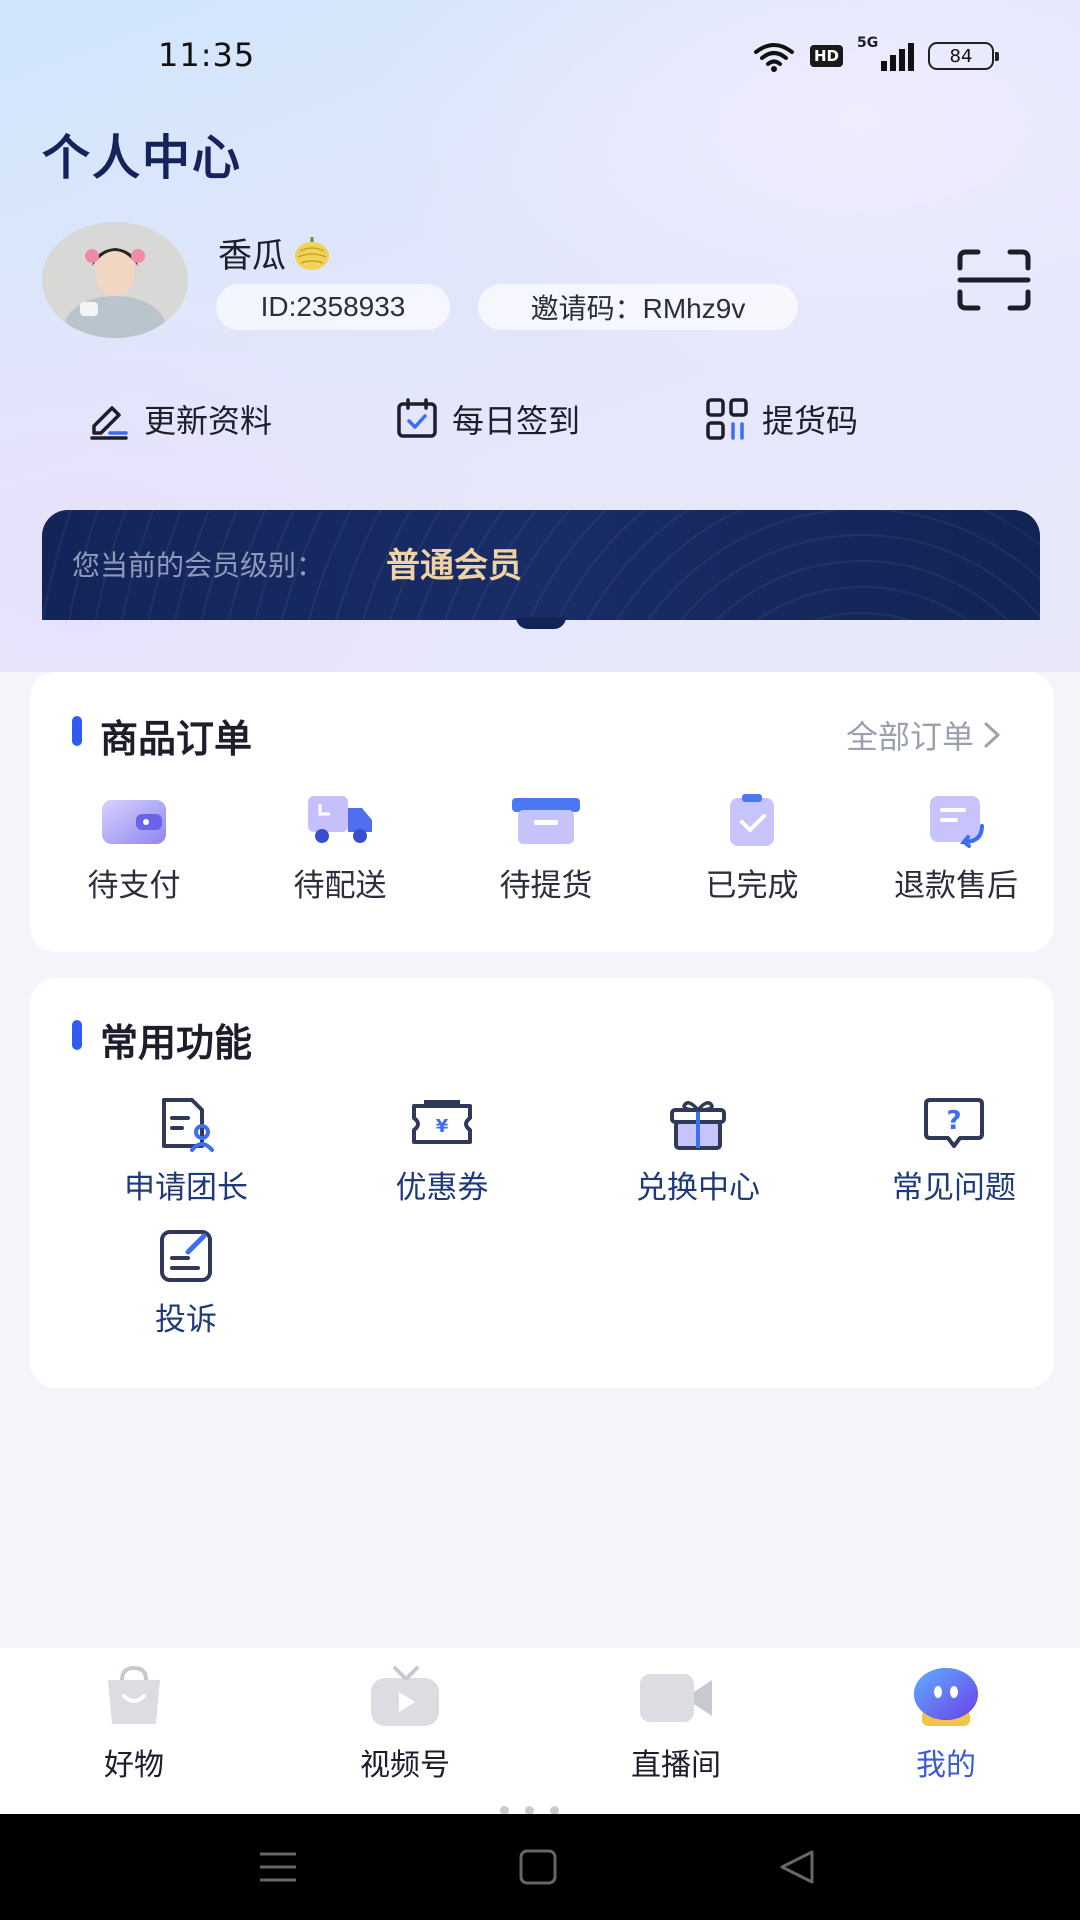 This screenshot has height=1920, width=1080. I want to click on scan-button, so click(994, 280).